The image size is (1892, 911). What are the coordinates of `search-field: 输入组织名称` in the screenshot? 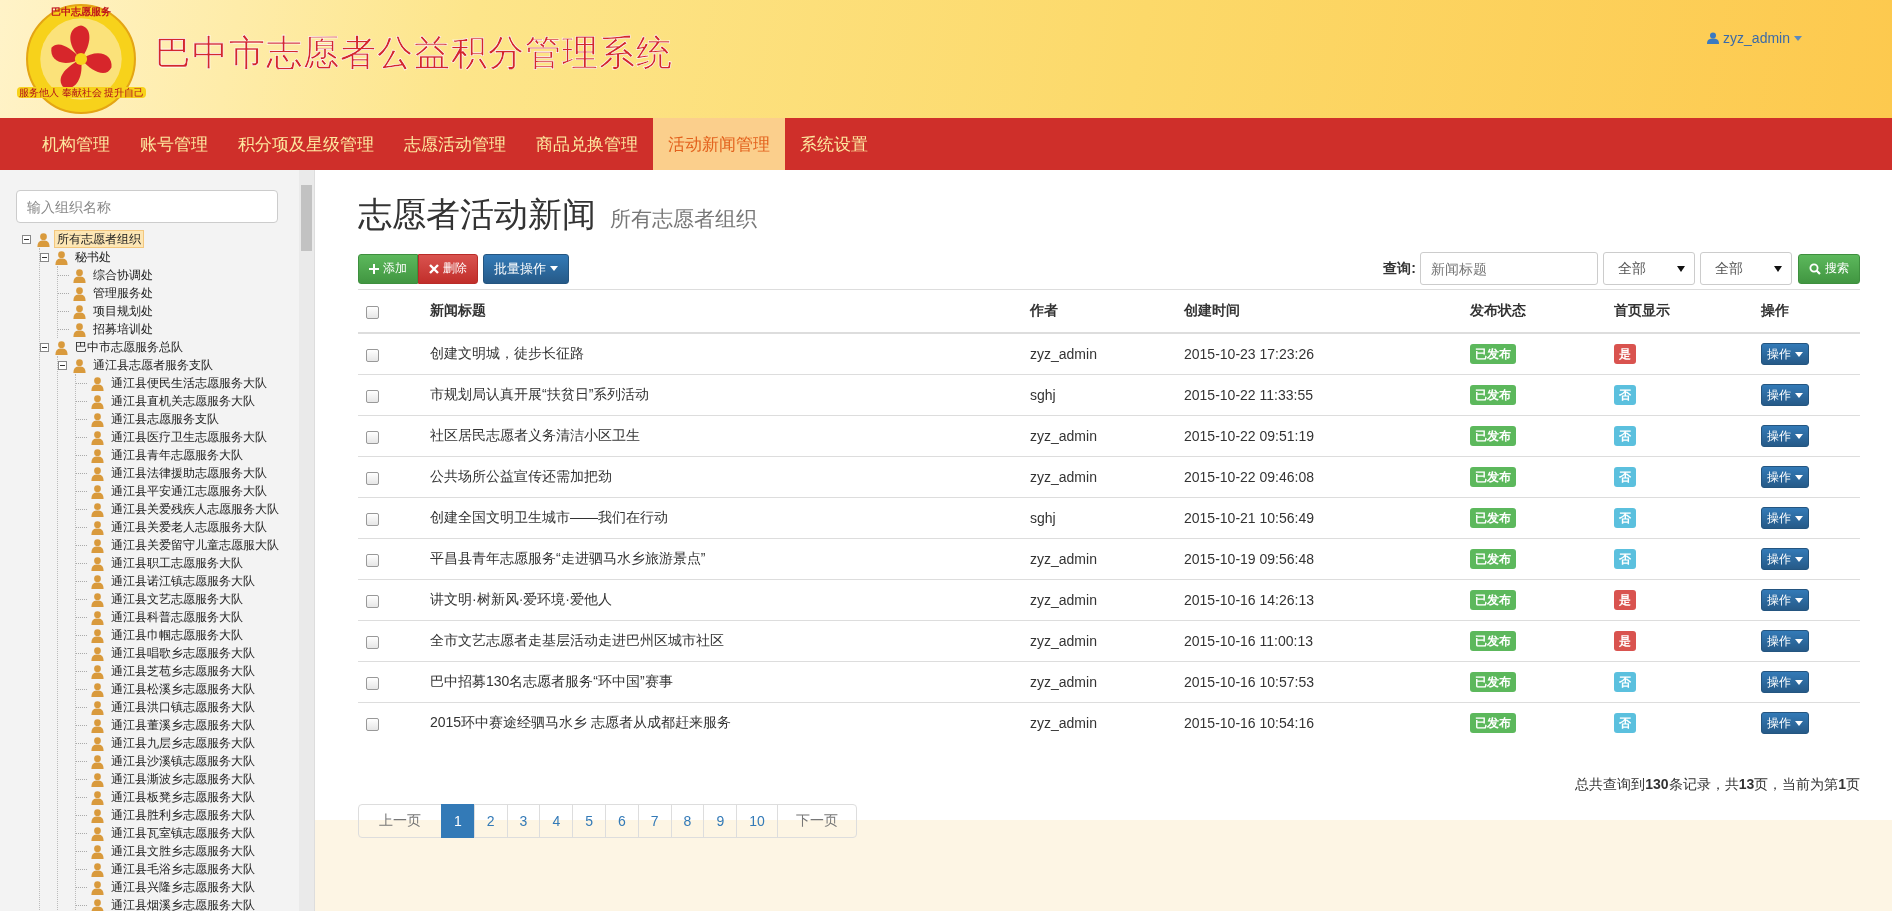 It's located at (147, 206).